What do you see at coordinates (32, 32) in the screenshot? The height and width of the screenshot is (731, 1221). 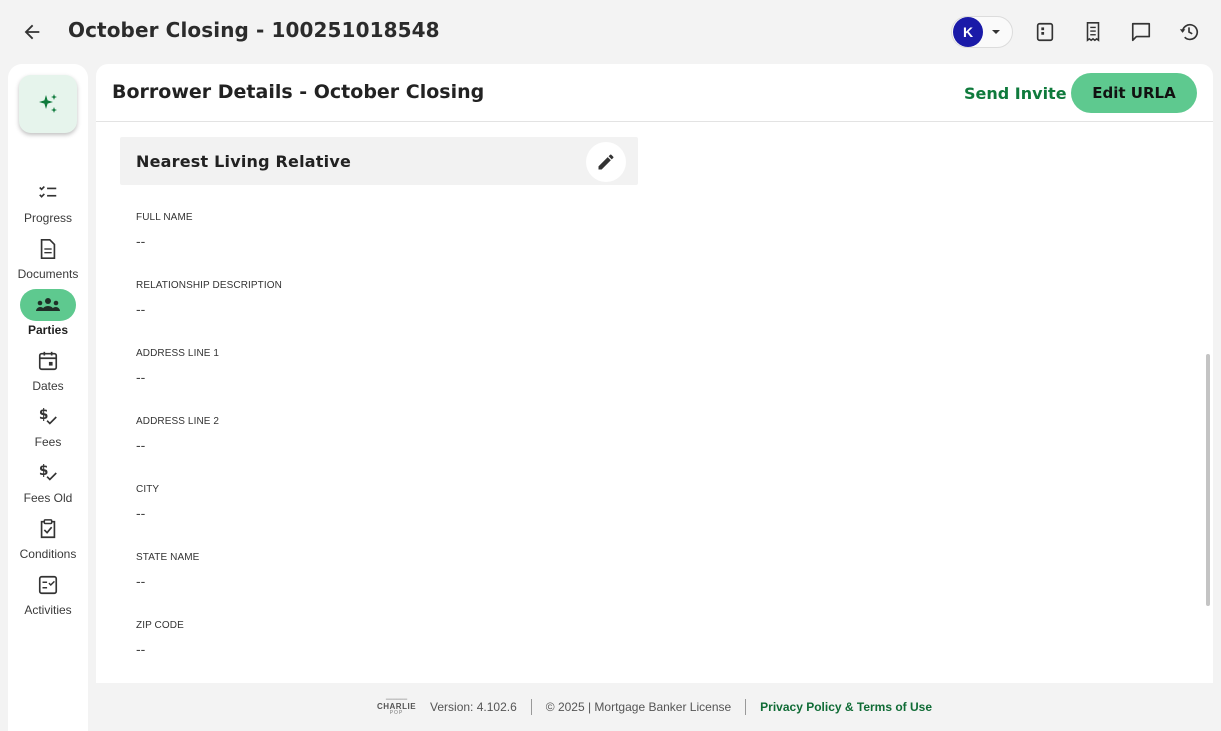 I see `back-arrow-icon` at bounding box center [32, 32].